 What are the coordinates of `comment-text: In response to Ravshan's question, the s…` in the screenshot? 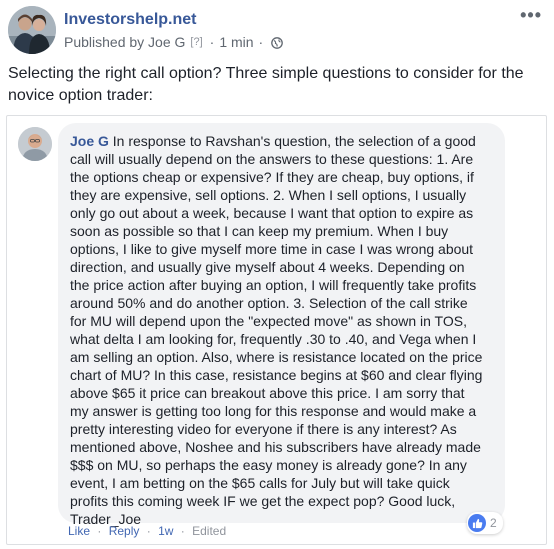 It's located at (292, 141).